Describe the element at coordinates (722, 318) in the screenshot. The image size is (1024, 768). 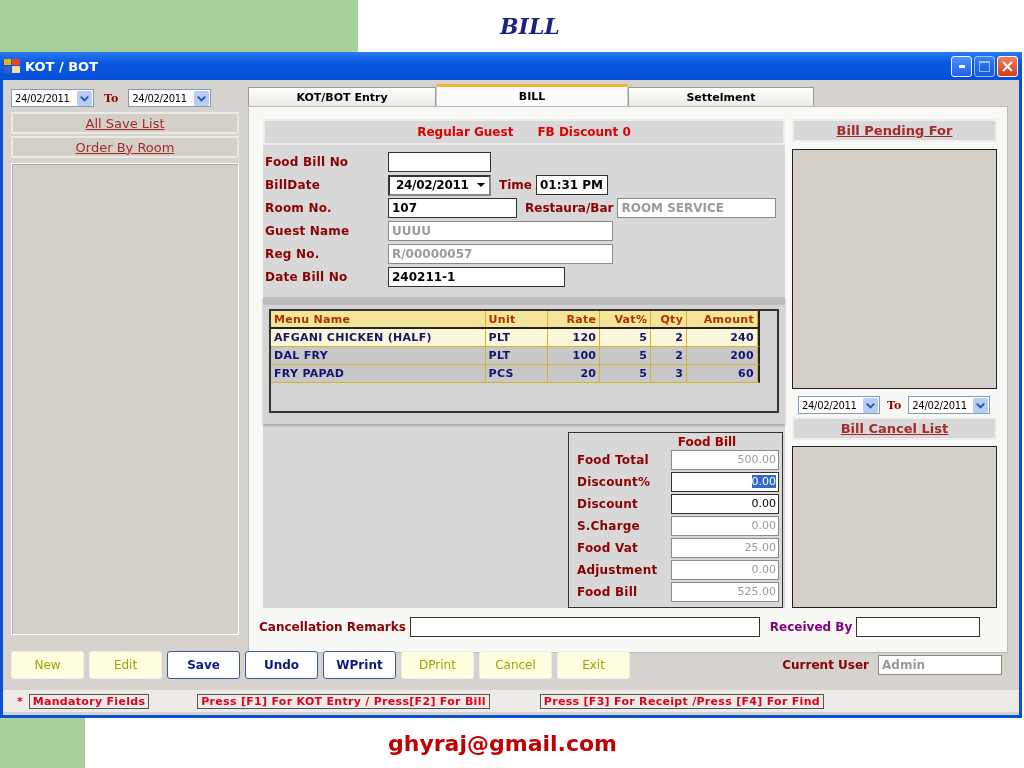
I see `column-header: Amount` at that location.